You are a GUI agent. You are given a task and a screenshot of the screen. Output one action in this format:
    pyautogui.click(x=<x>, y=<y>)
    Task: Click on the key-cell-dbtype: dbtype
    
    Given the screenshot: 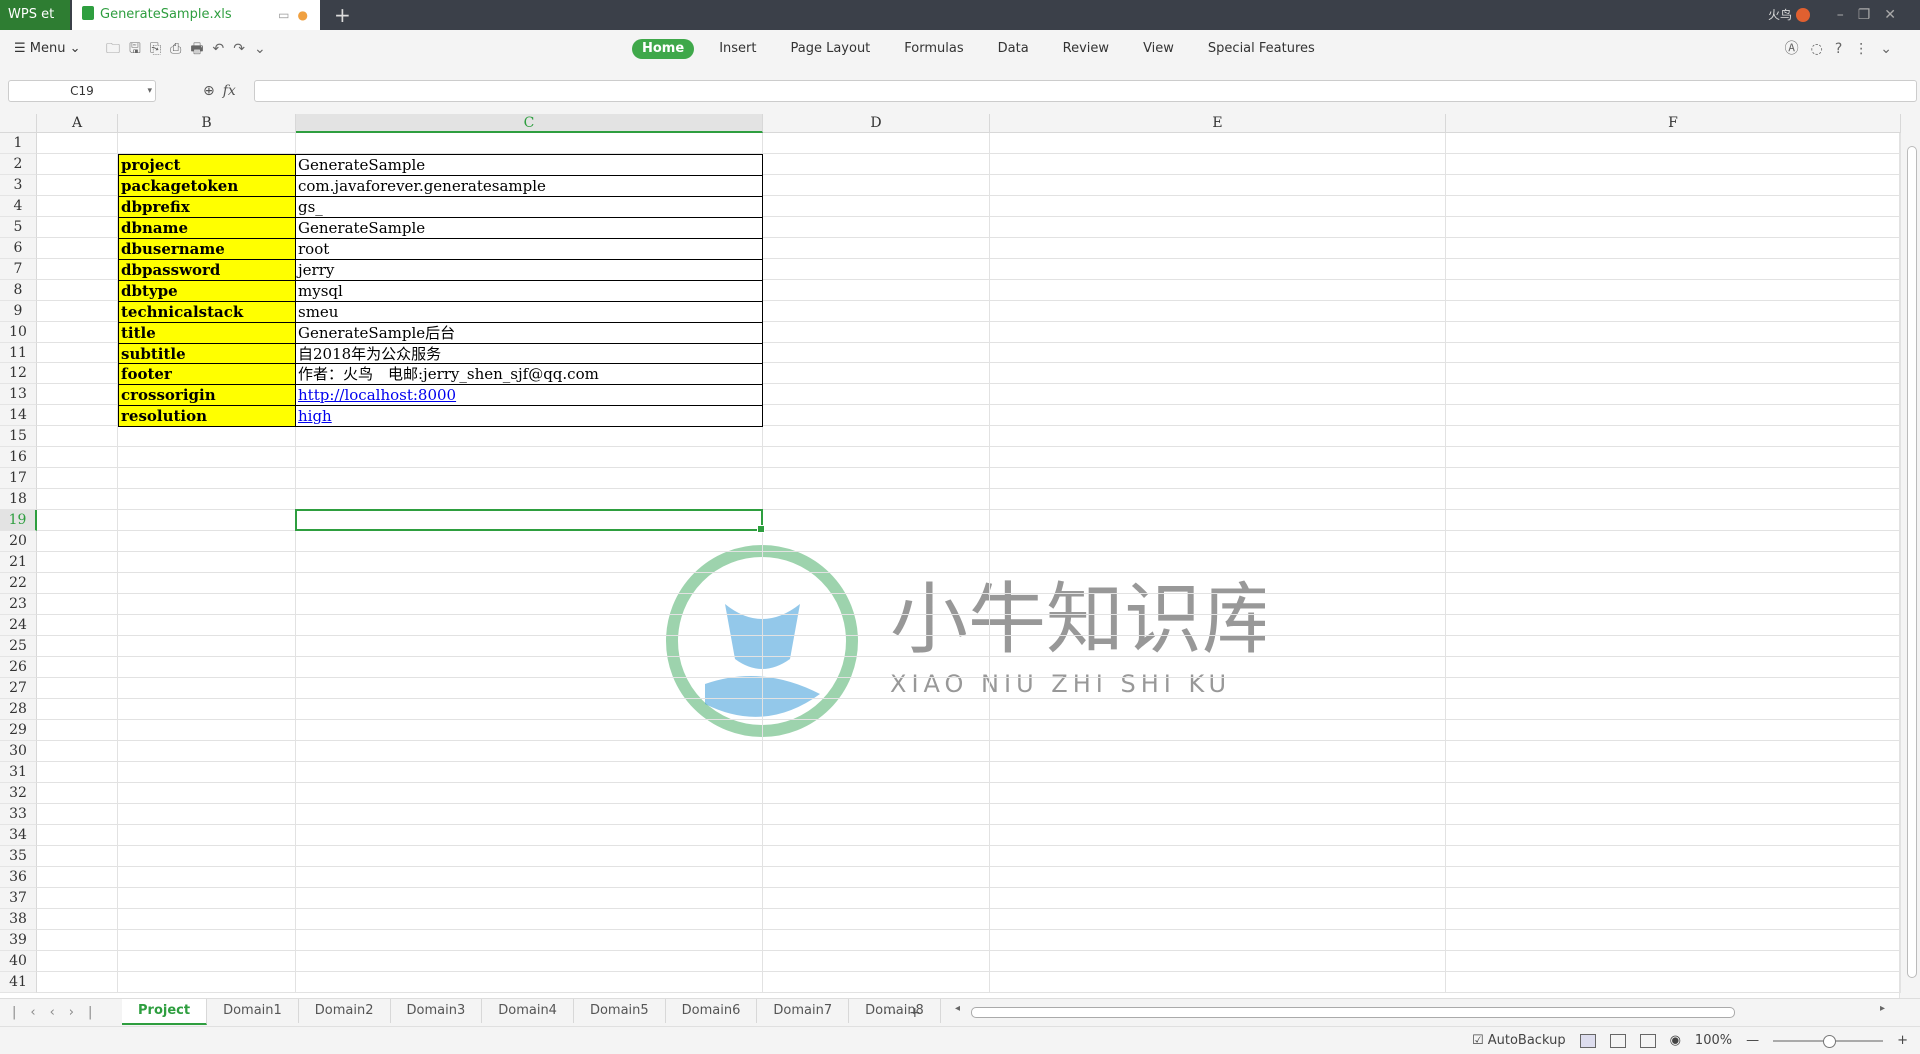 What is the action you would take?
    pyautogui.click(x=207, y=291)
    